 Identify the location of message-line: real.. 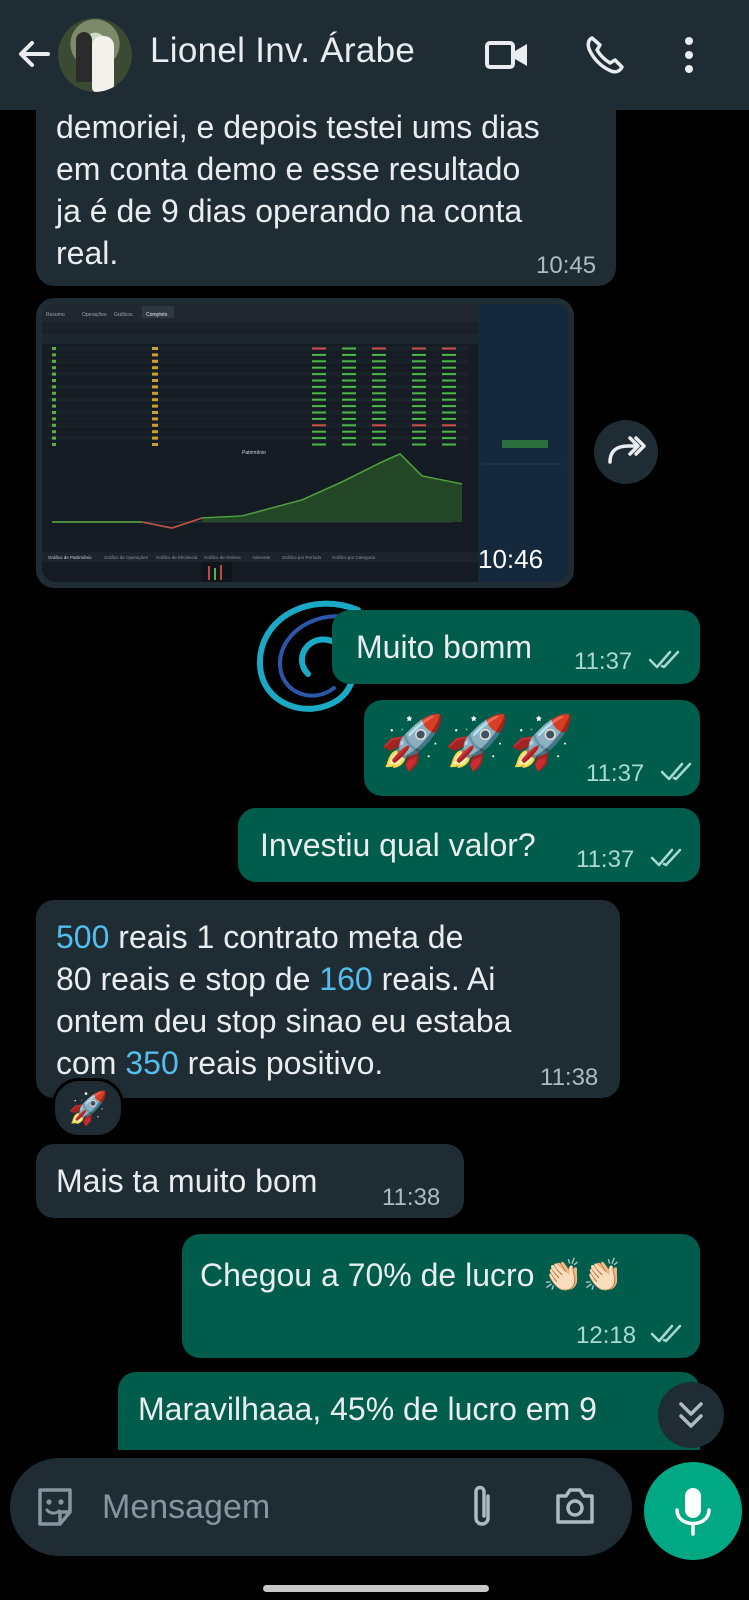
(87, 253).